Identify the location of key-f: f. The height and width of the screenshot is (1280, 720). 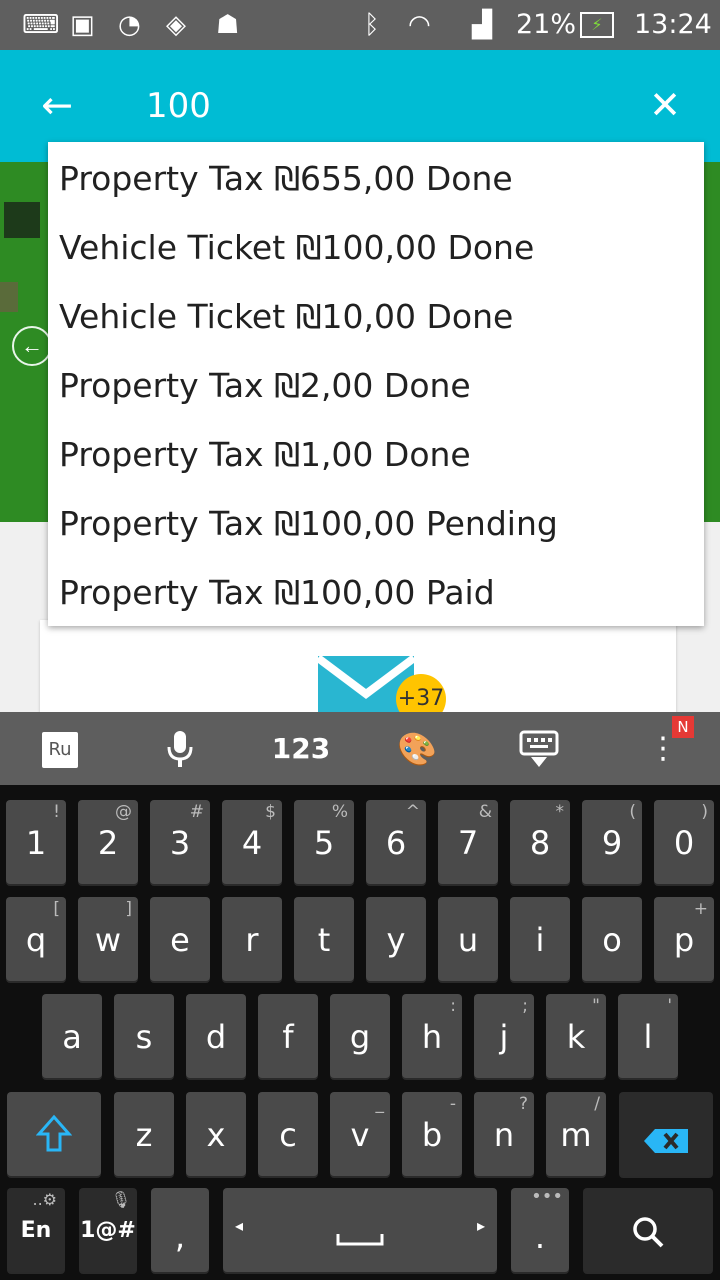
(288, 1036).